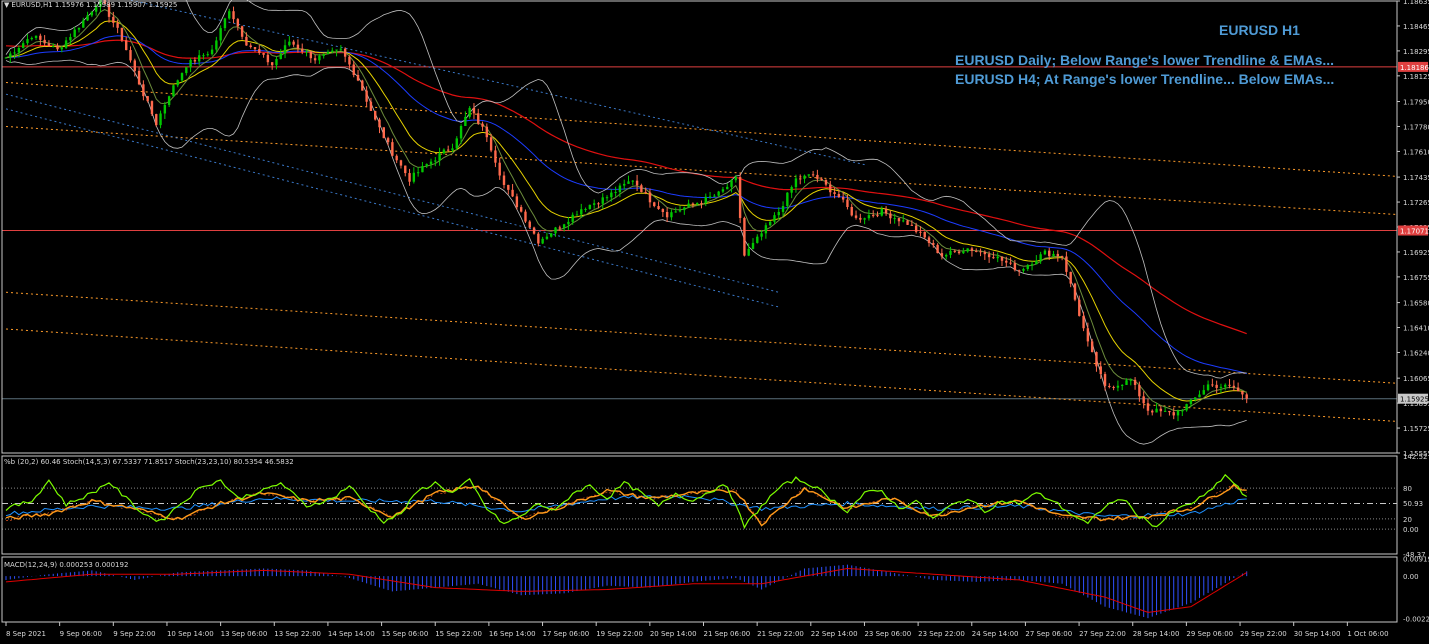 The width and height of the screenshot is (1429, 644). I want to click on price-tick-label: 1.16065, so click(1416, 379).